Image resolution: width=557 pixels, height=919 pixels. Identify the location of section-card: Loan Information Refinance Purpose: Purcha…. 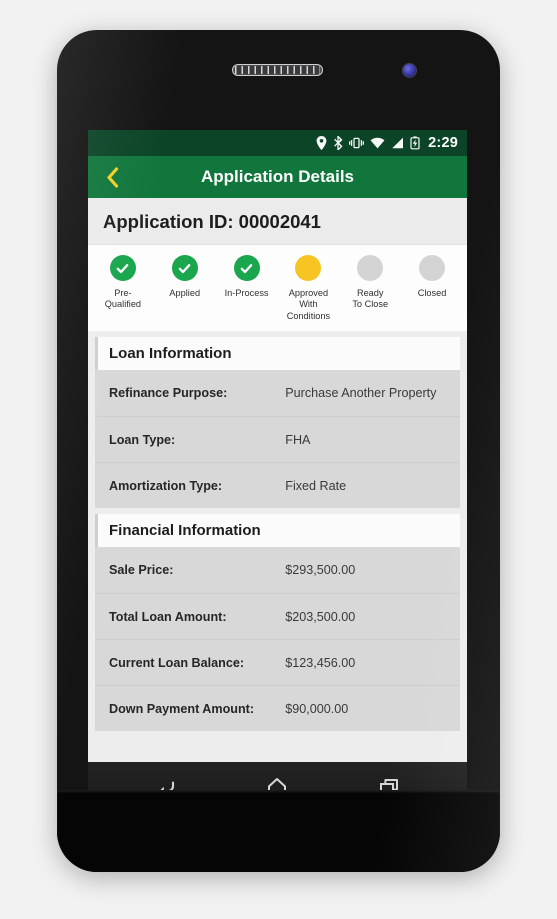
(277, 423).